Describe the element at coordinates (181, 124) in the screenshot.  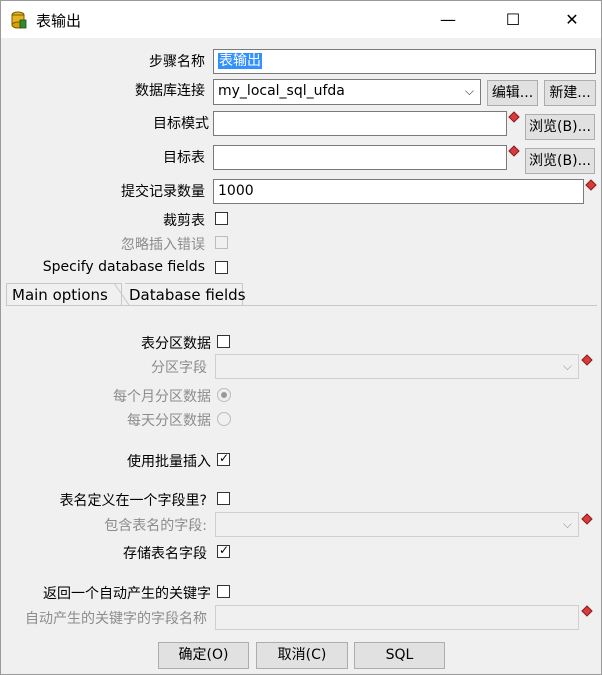
I see `target-schema-label: 目标模式` at that location.